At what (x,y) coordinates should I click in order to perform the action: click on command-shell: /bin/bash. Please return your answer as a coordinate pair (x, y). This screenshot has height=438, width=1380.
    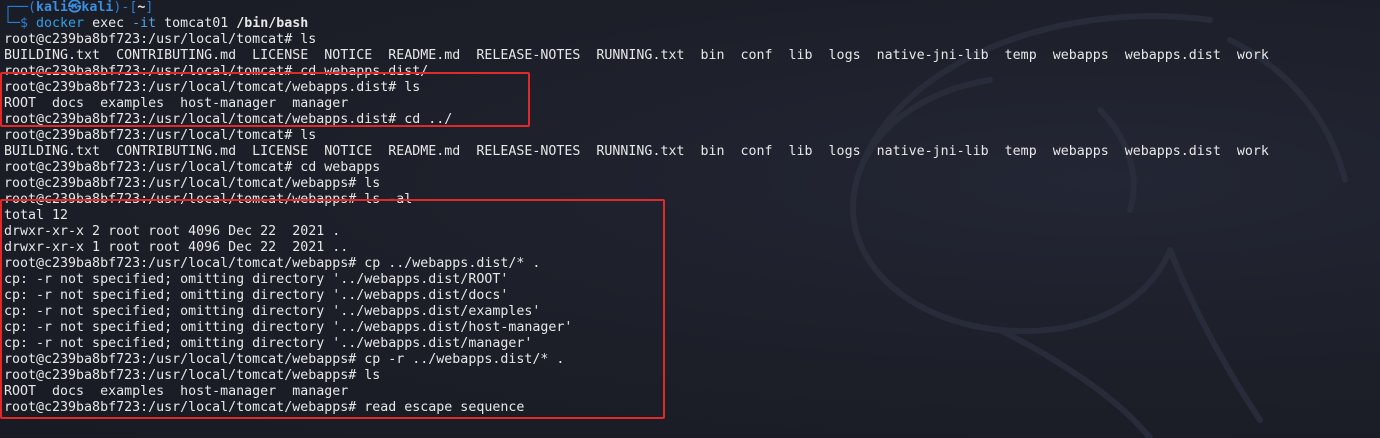
    Looking at the image, I should click on (272, 23).